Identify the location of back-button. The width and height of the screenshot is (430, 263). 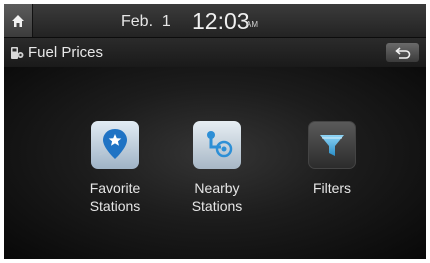
(402, 52).